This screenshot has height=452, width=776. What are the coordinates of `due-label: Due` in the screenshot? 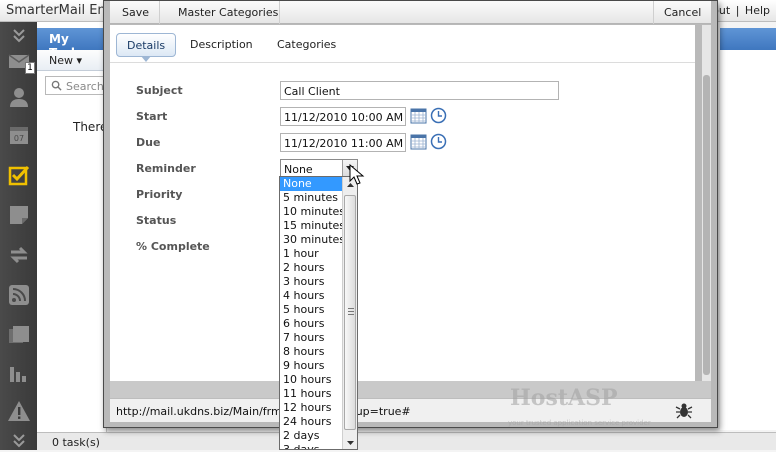 It's located at (148, 142).